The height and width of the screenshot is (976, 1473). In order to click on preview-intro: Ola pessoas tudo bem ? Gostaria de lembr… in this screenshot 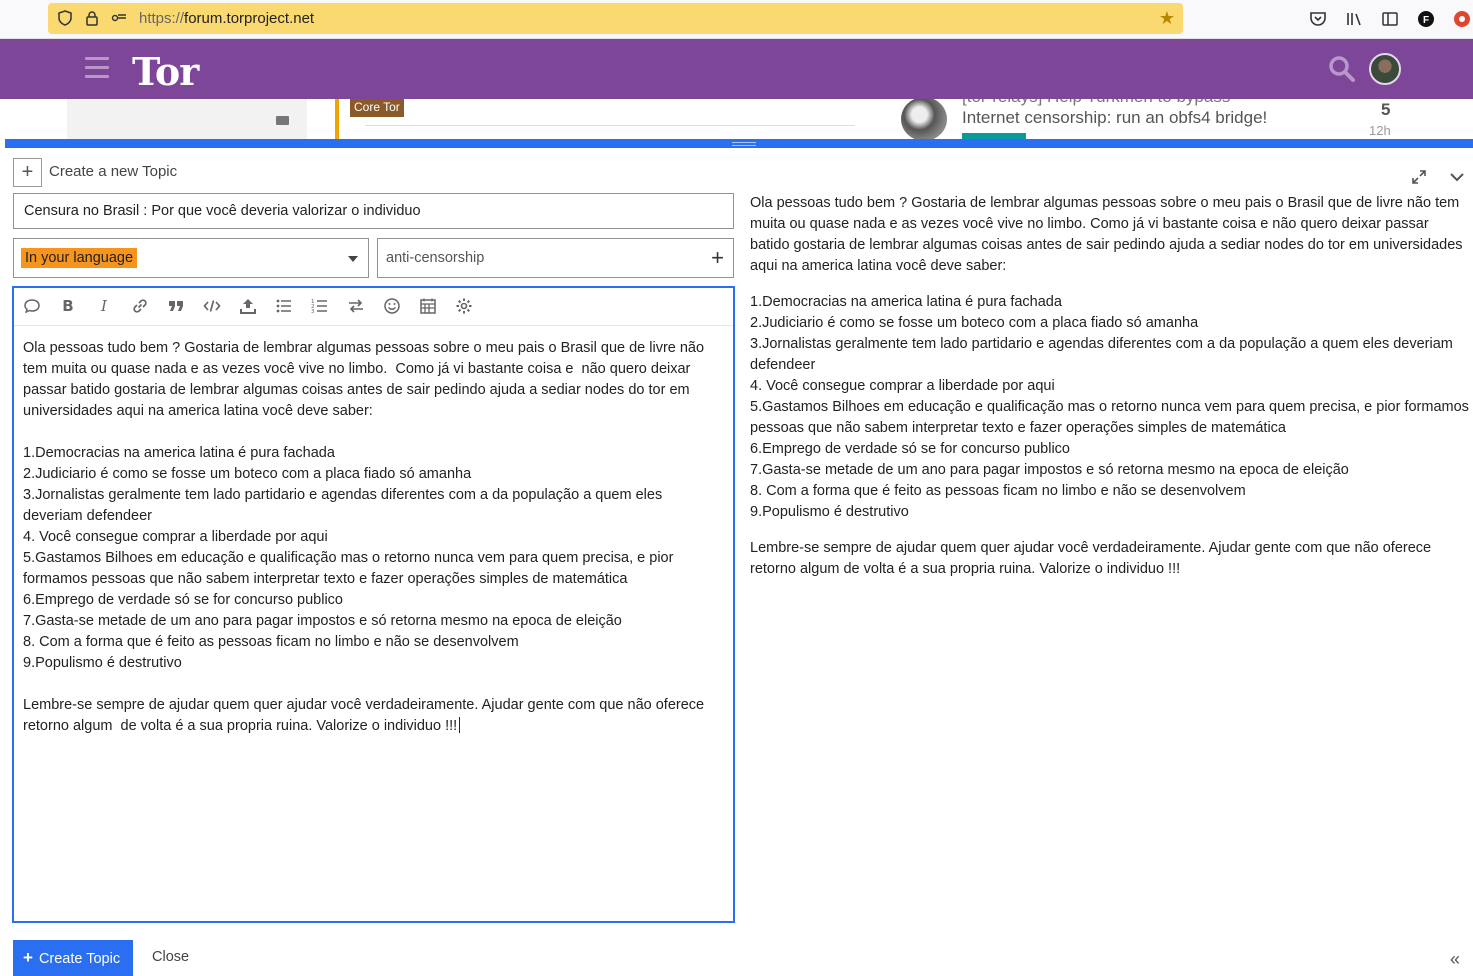, I will do `click(1106, 234)`.